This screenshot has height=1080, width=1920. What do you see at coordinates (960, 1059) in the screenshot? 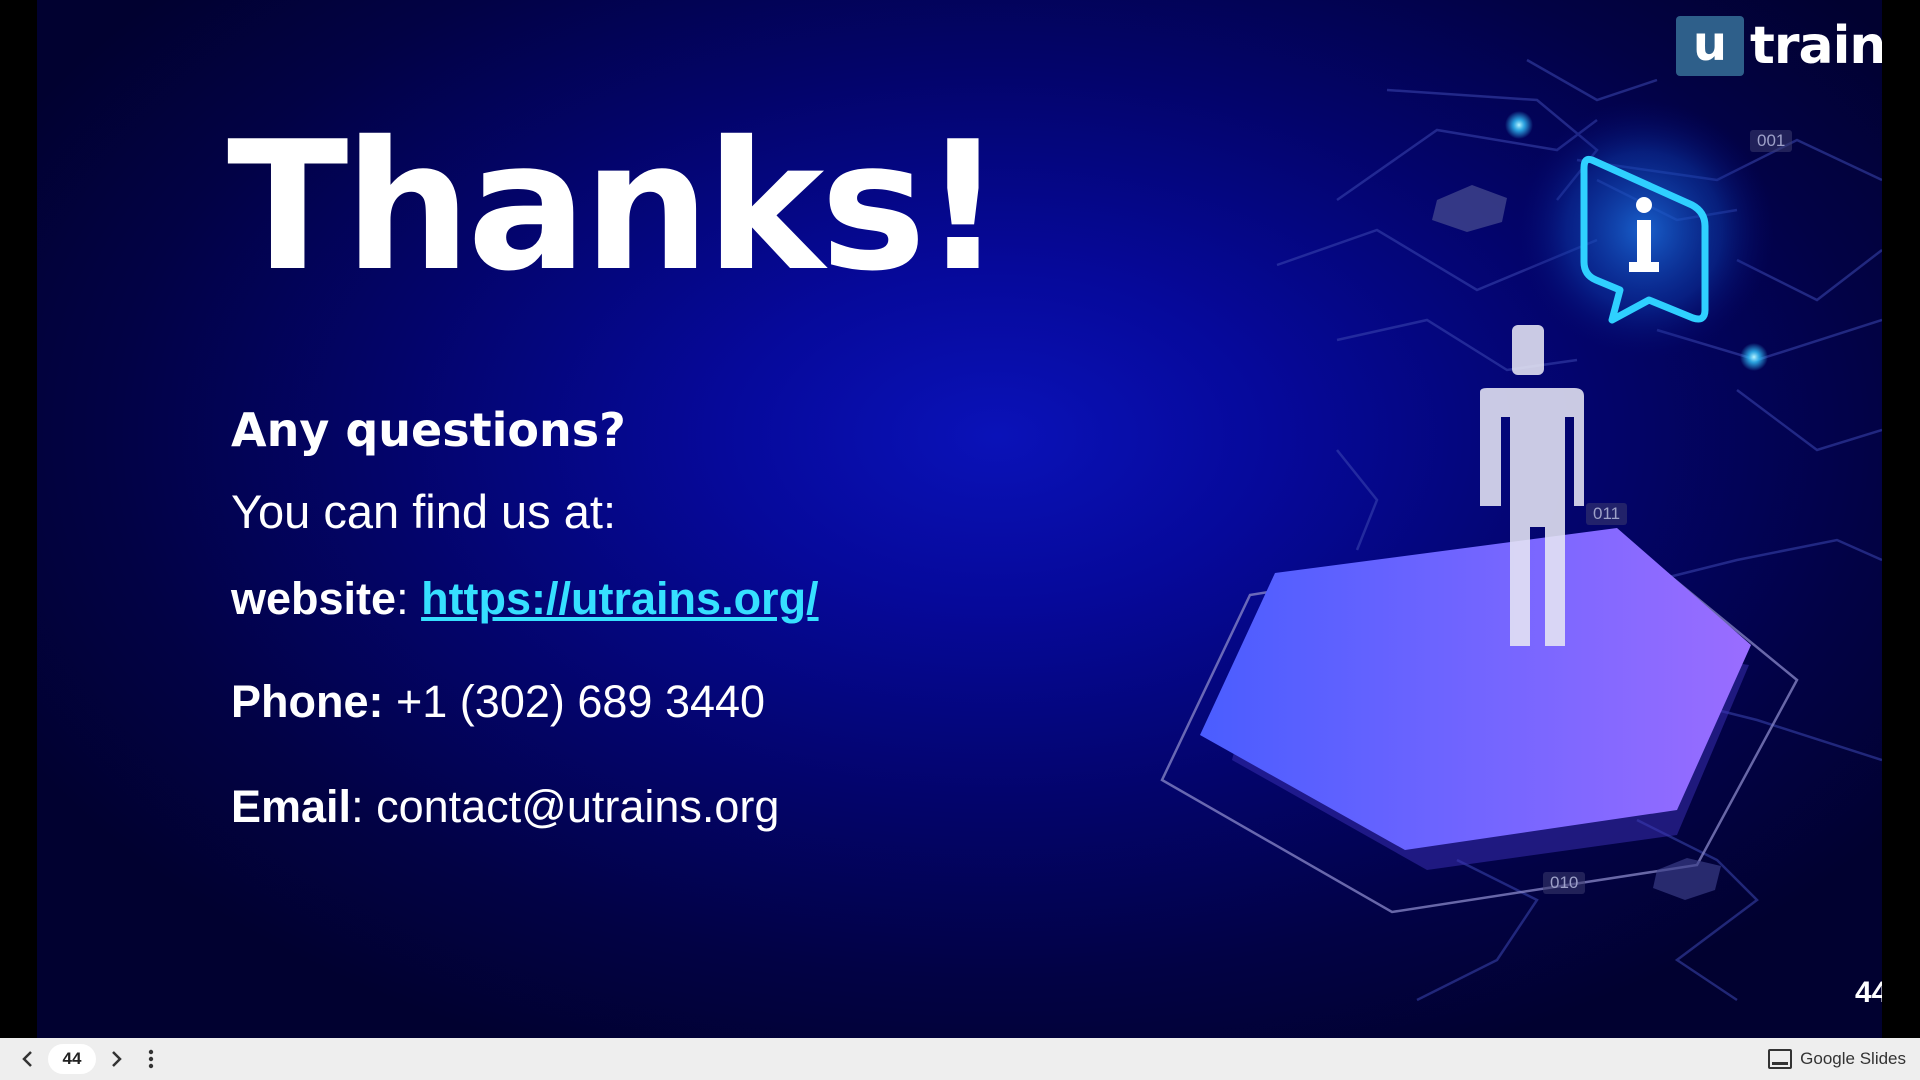
I see `viewer-toolbar: 44 Google Slides` at bounding box center [960, 1059].